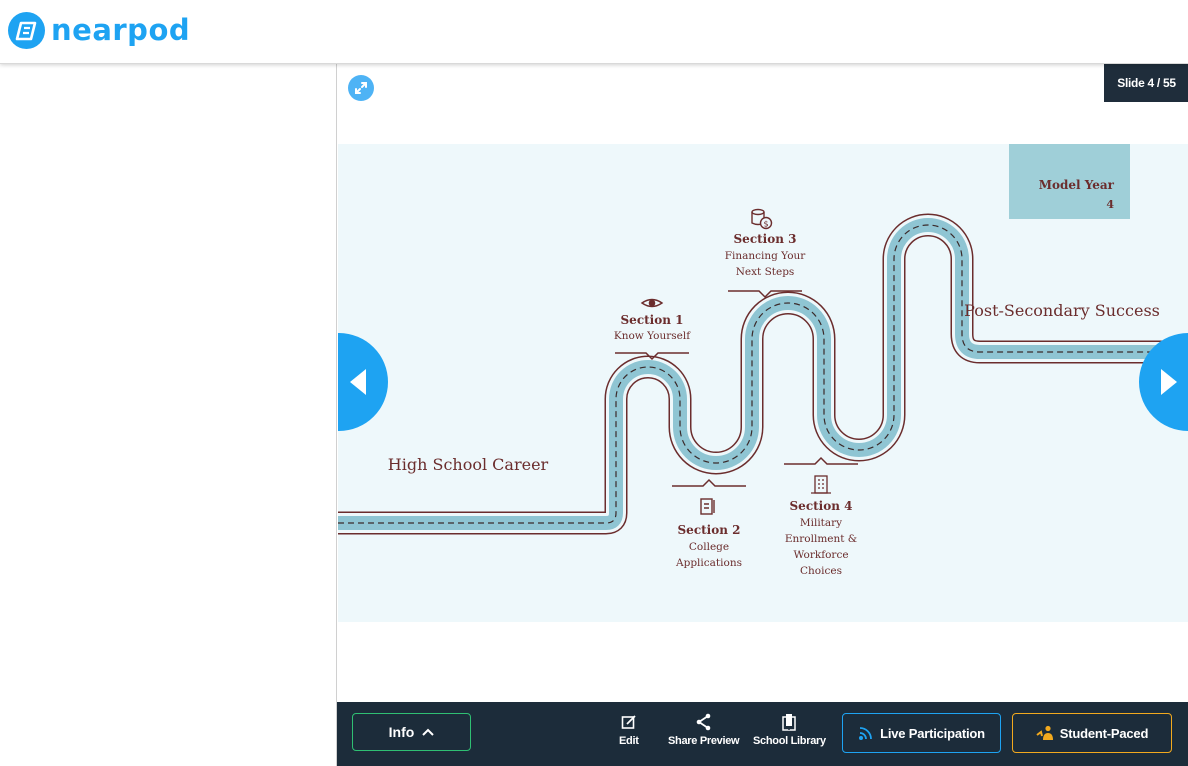 Image resolution: width=1188 pixels, height=766 pixels. I want to click on school-library-button: School Library, so click(789, 729).